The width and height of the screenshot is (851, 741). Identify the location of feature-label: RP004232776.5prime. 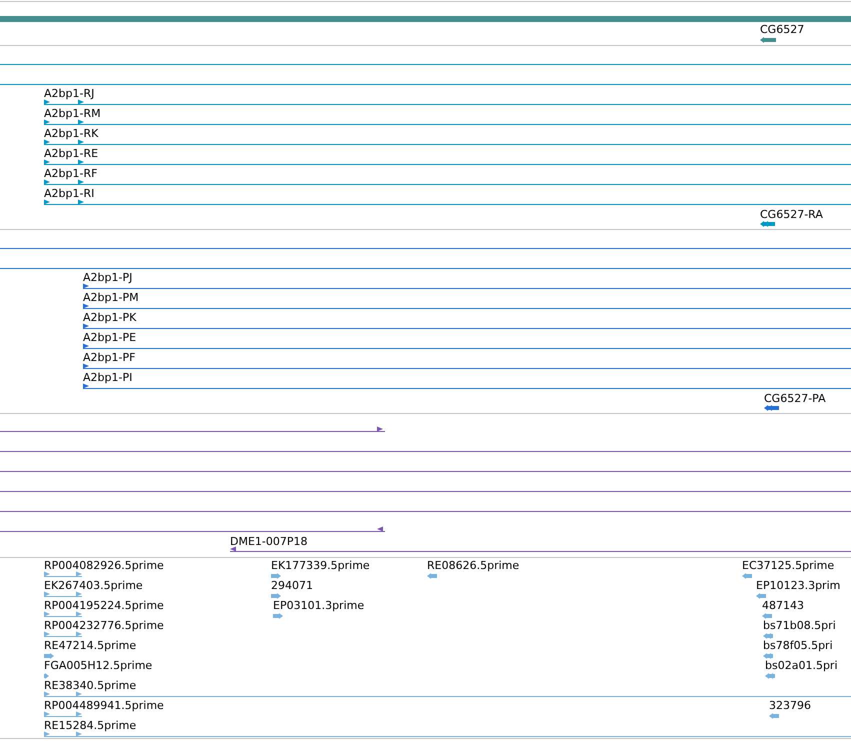
(104, 625).